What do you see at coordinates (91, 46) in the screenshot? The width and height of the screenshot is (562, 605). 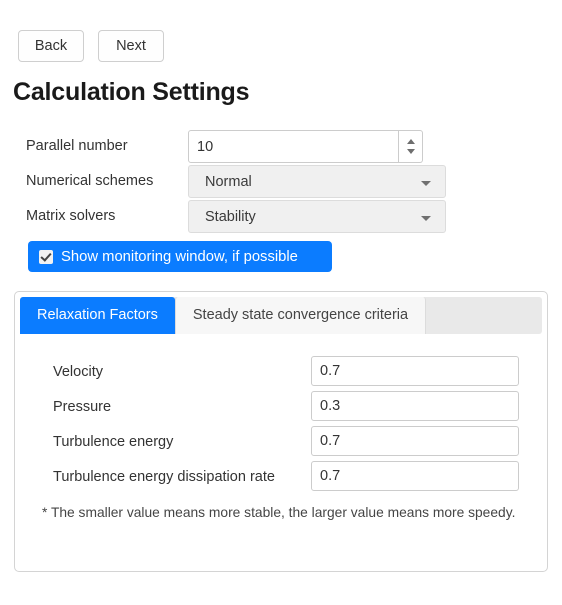 I see `navigation-bar: Back Next` at bounding box center [91, 46].